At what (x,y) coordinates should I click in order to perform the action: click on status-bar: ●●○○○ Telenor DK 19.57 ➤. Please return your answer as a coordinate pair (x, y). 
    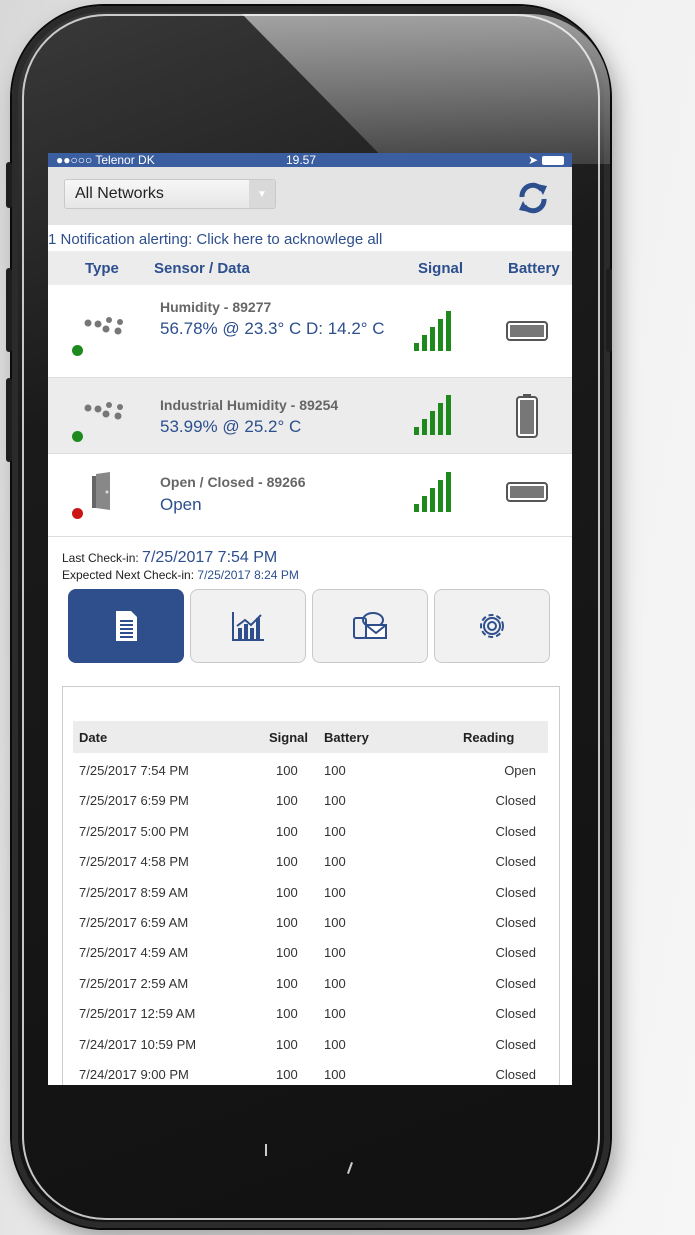
    Looking at the image, I should click on (310, 160).